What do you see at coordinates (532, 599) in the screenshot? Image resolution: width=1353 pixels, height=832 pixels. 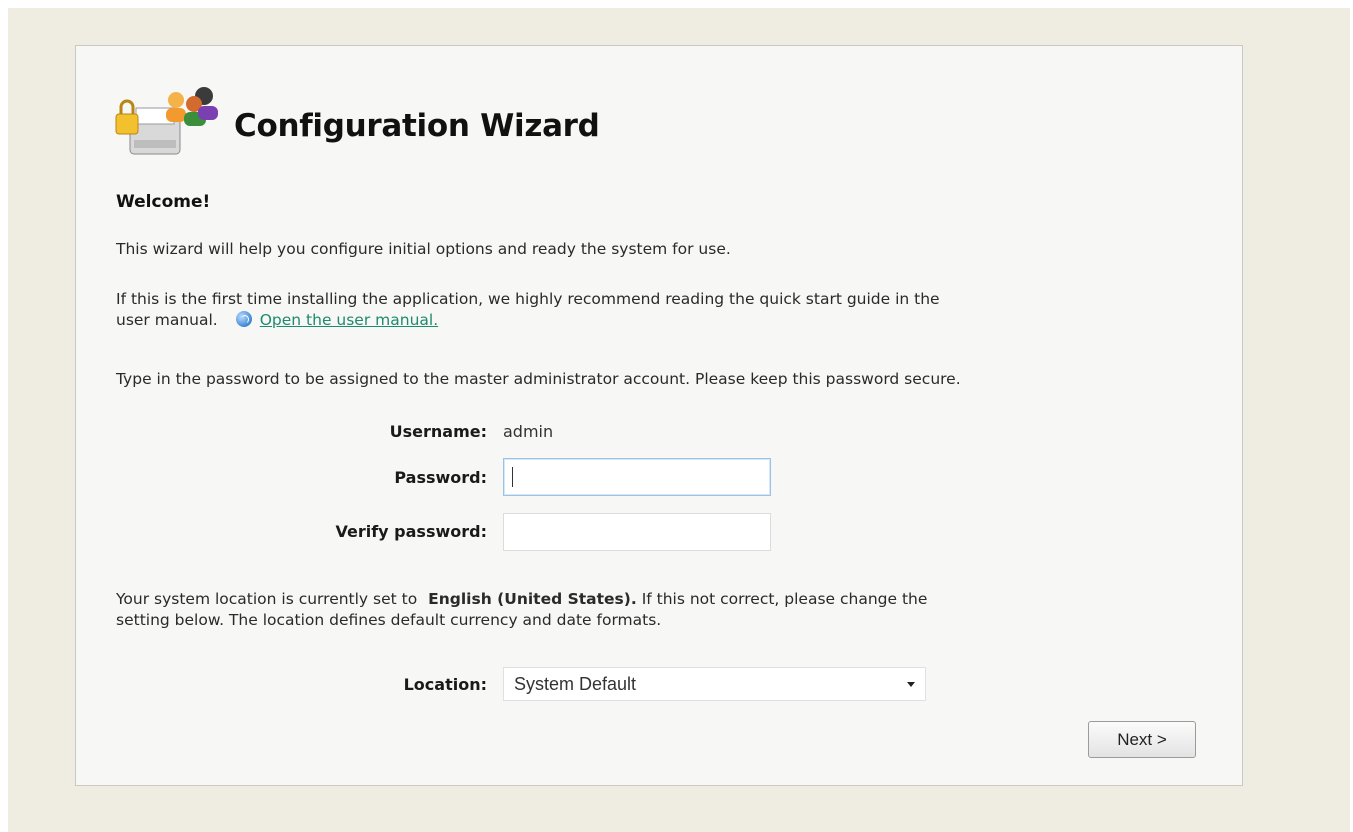 I see `location-current: English (United States).` at bounding box center [532, 599].